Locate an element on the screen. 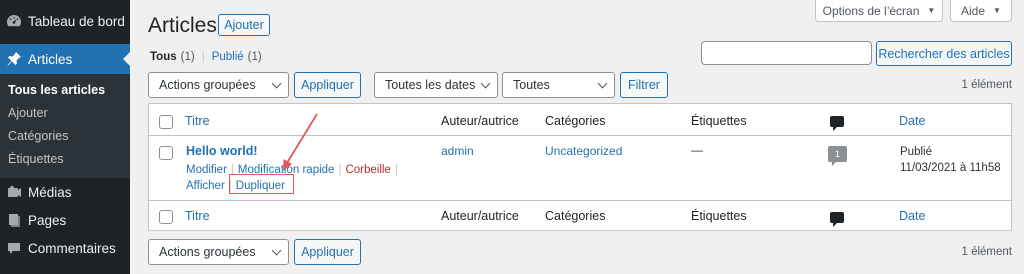  column-tags-footer: Étiquettes is located at coordinates (719, 216).